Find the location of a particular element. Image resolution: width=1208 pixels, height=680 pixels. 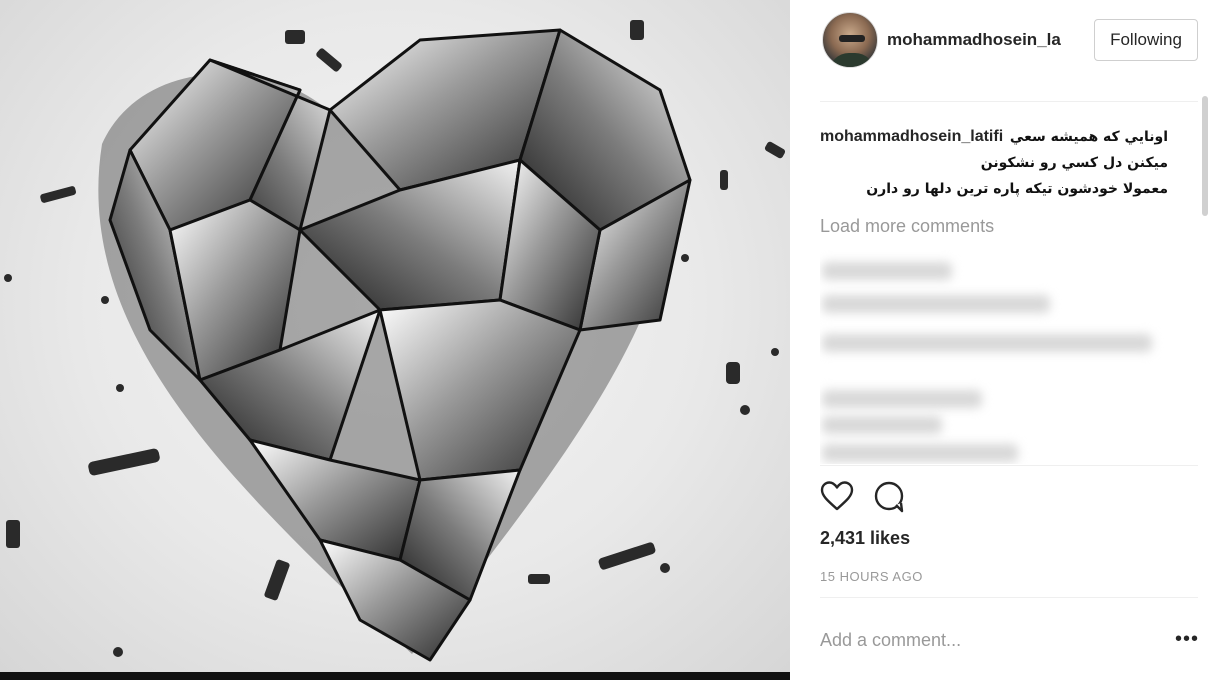

header-divider is located at coordinates (1009, 101).